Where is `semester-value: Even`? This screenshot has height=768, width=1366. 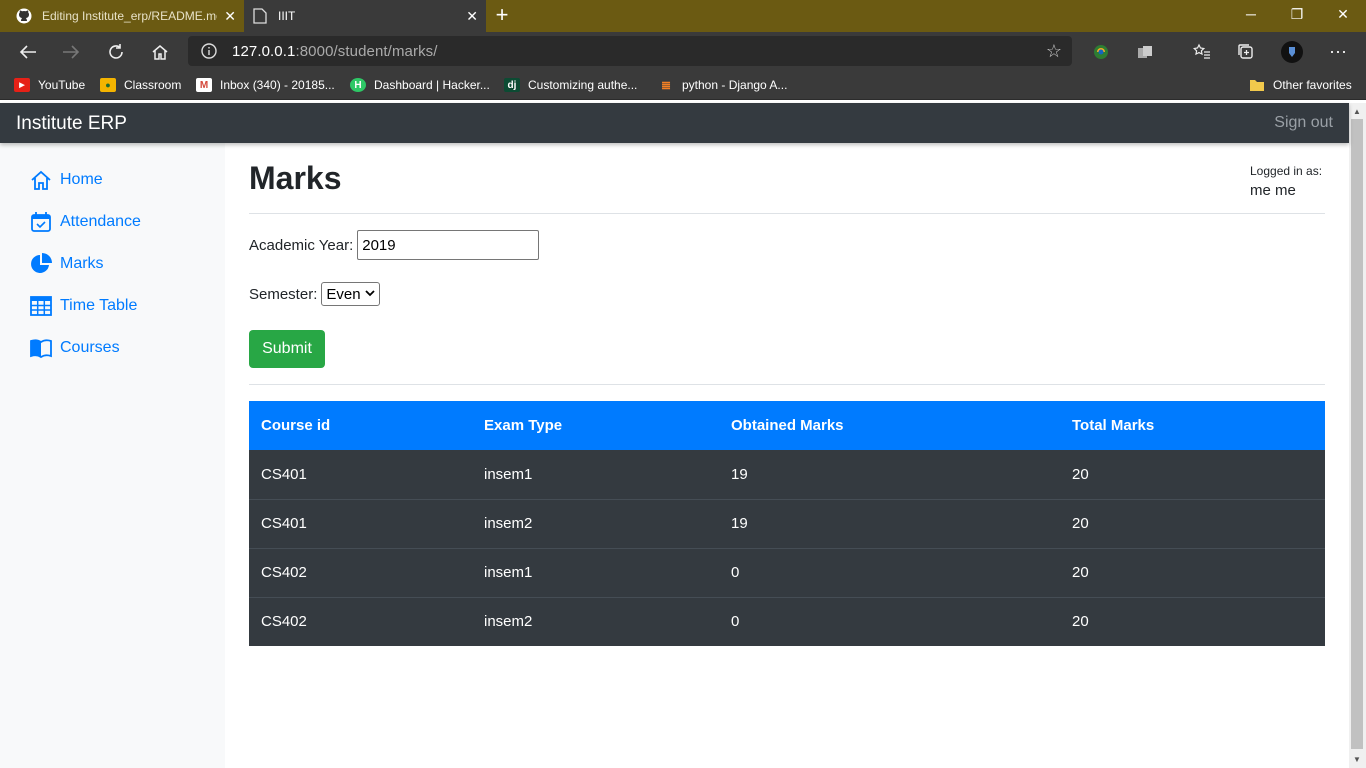 semester-value: Even is located at coordinates (343, 294).